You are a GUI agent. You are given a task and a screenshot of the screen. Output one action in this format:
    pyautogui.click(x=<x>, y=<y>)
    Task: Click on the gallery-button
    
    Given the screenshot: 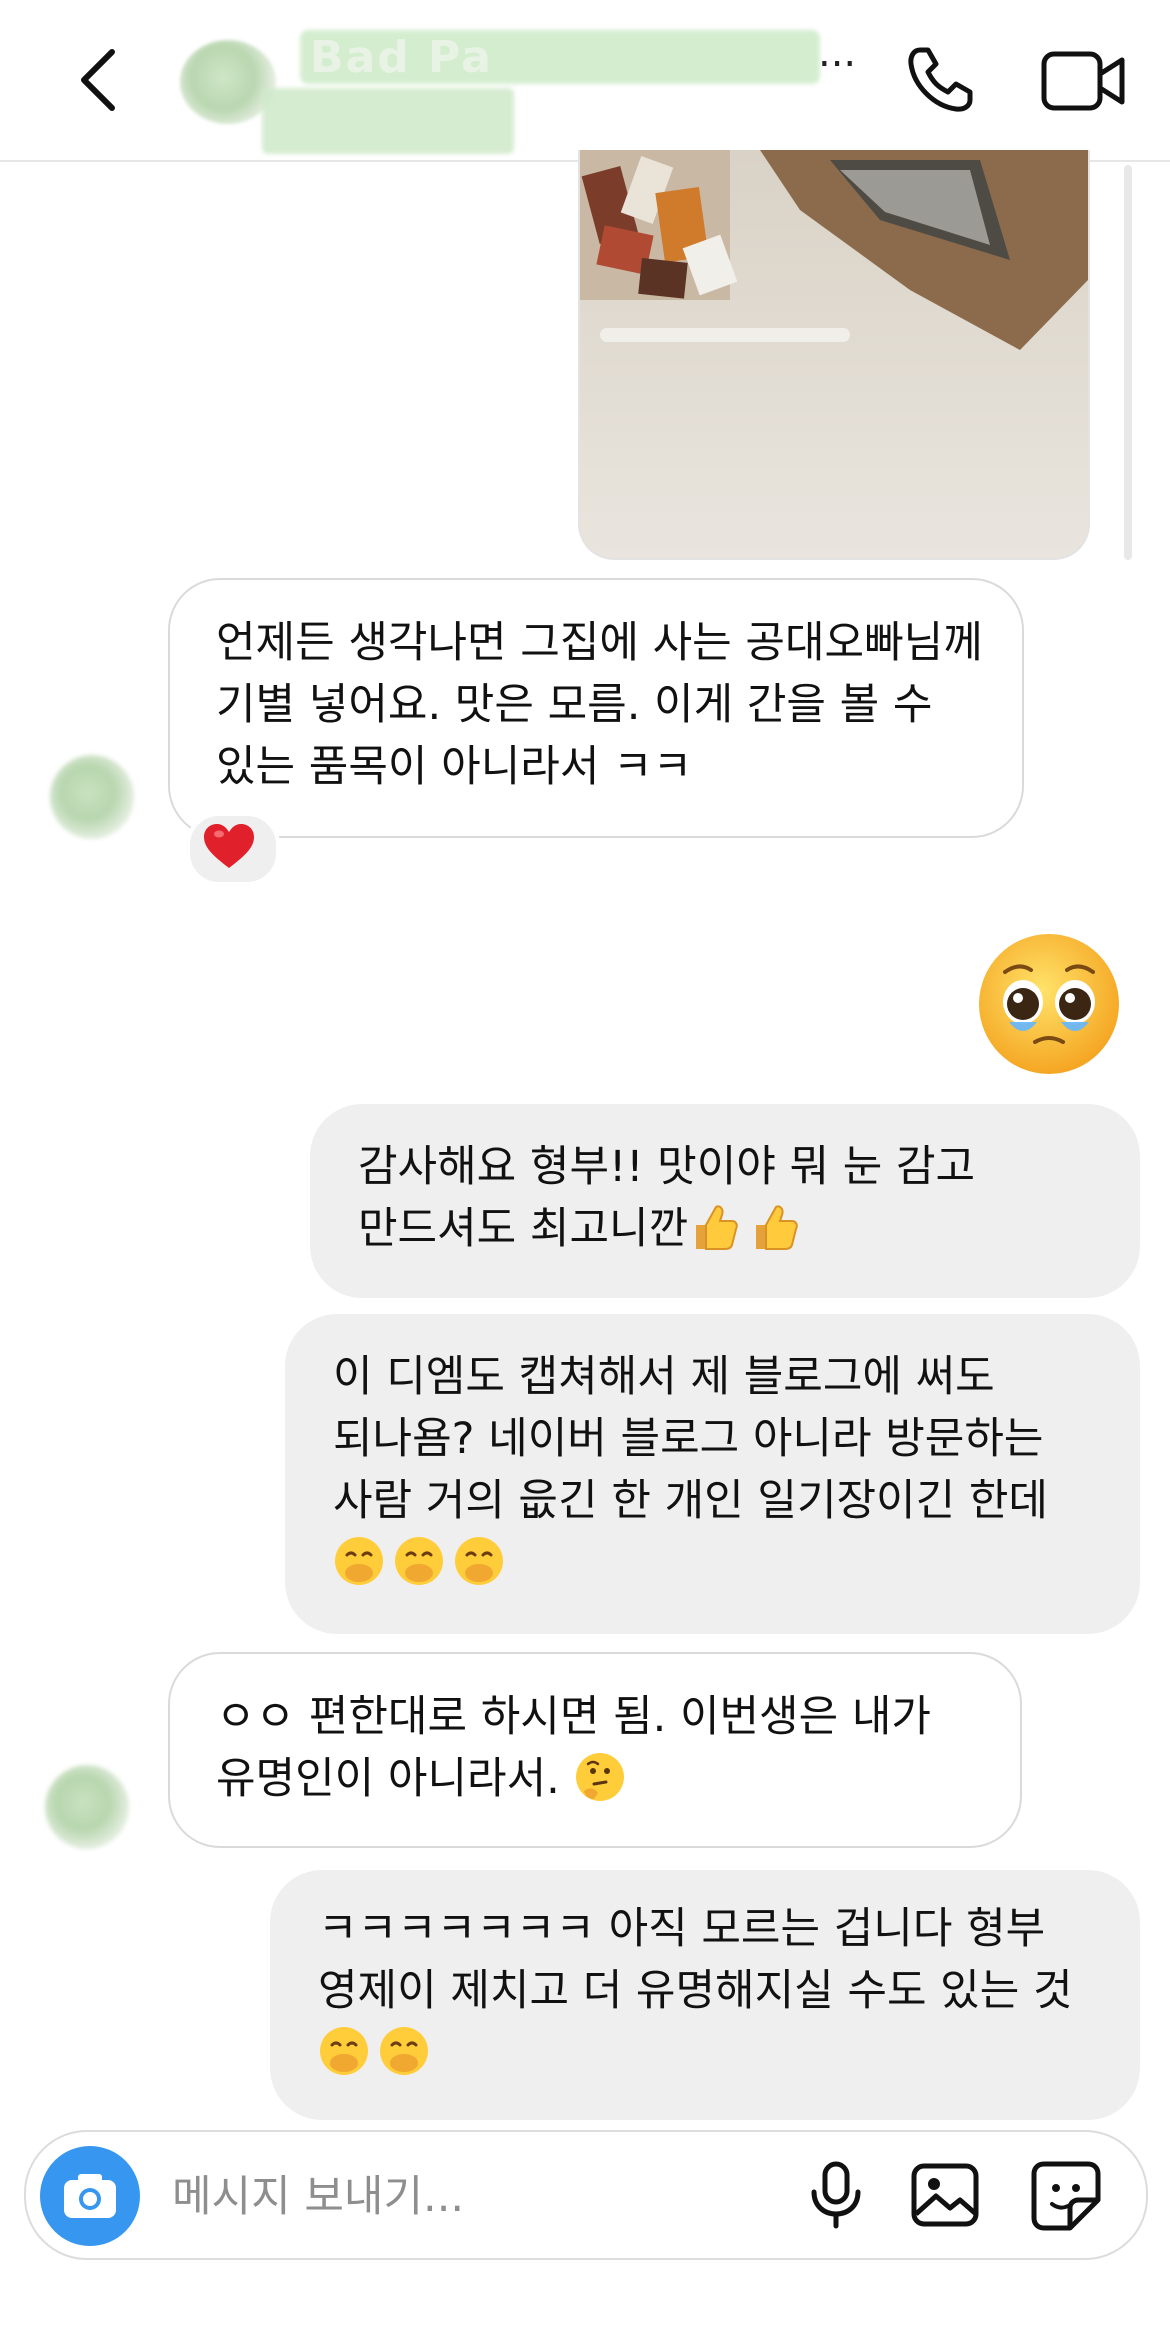 What is the action you would take?
    pyautogui.click(x=945, y=2195)
    